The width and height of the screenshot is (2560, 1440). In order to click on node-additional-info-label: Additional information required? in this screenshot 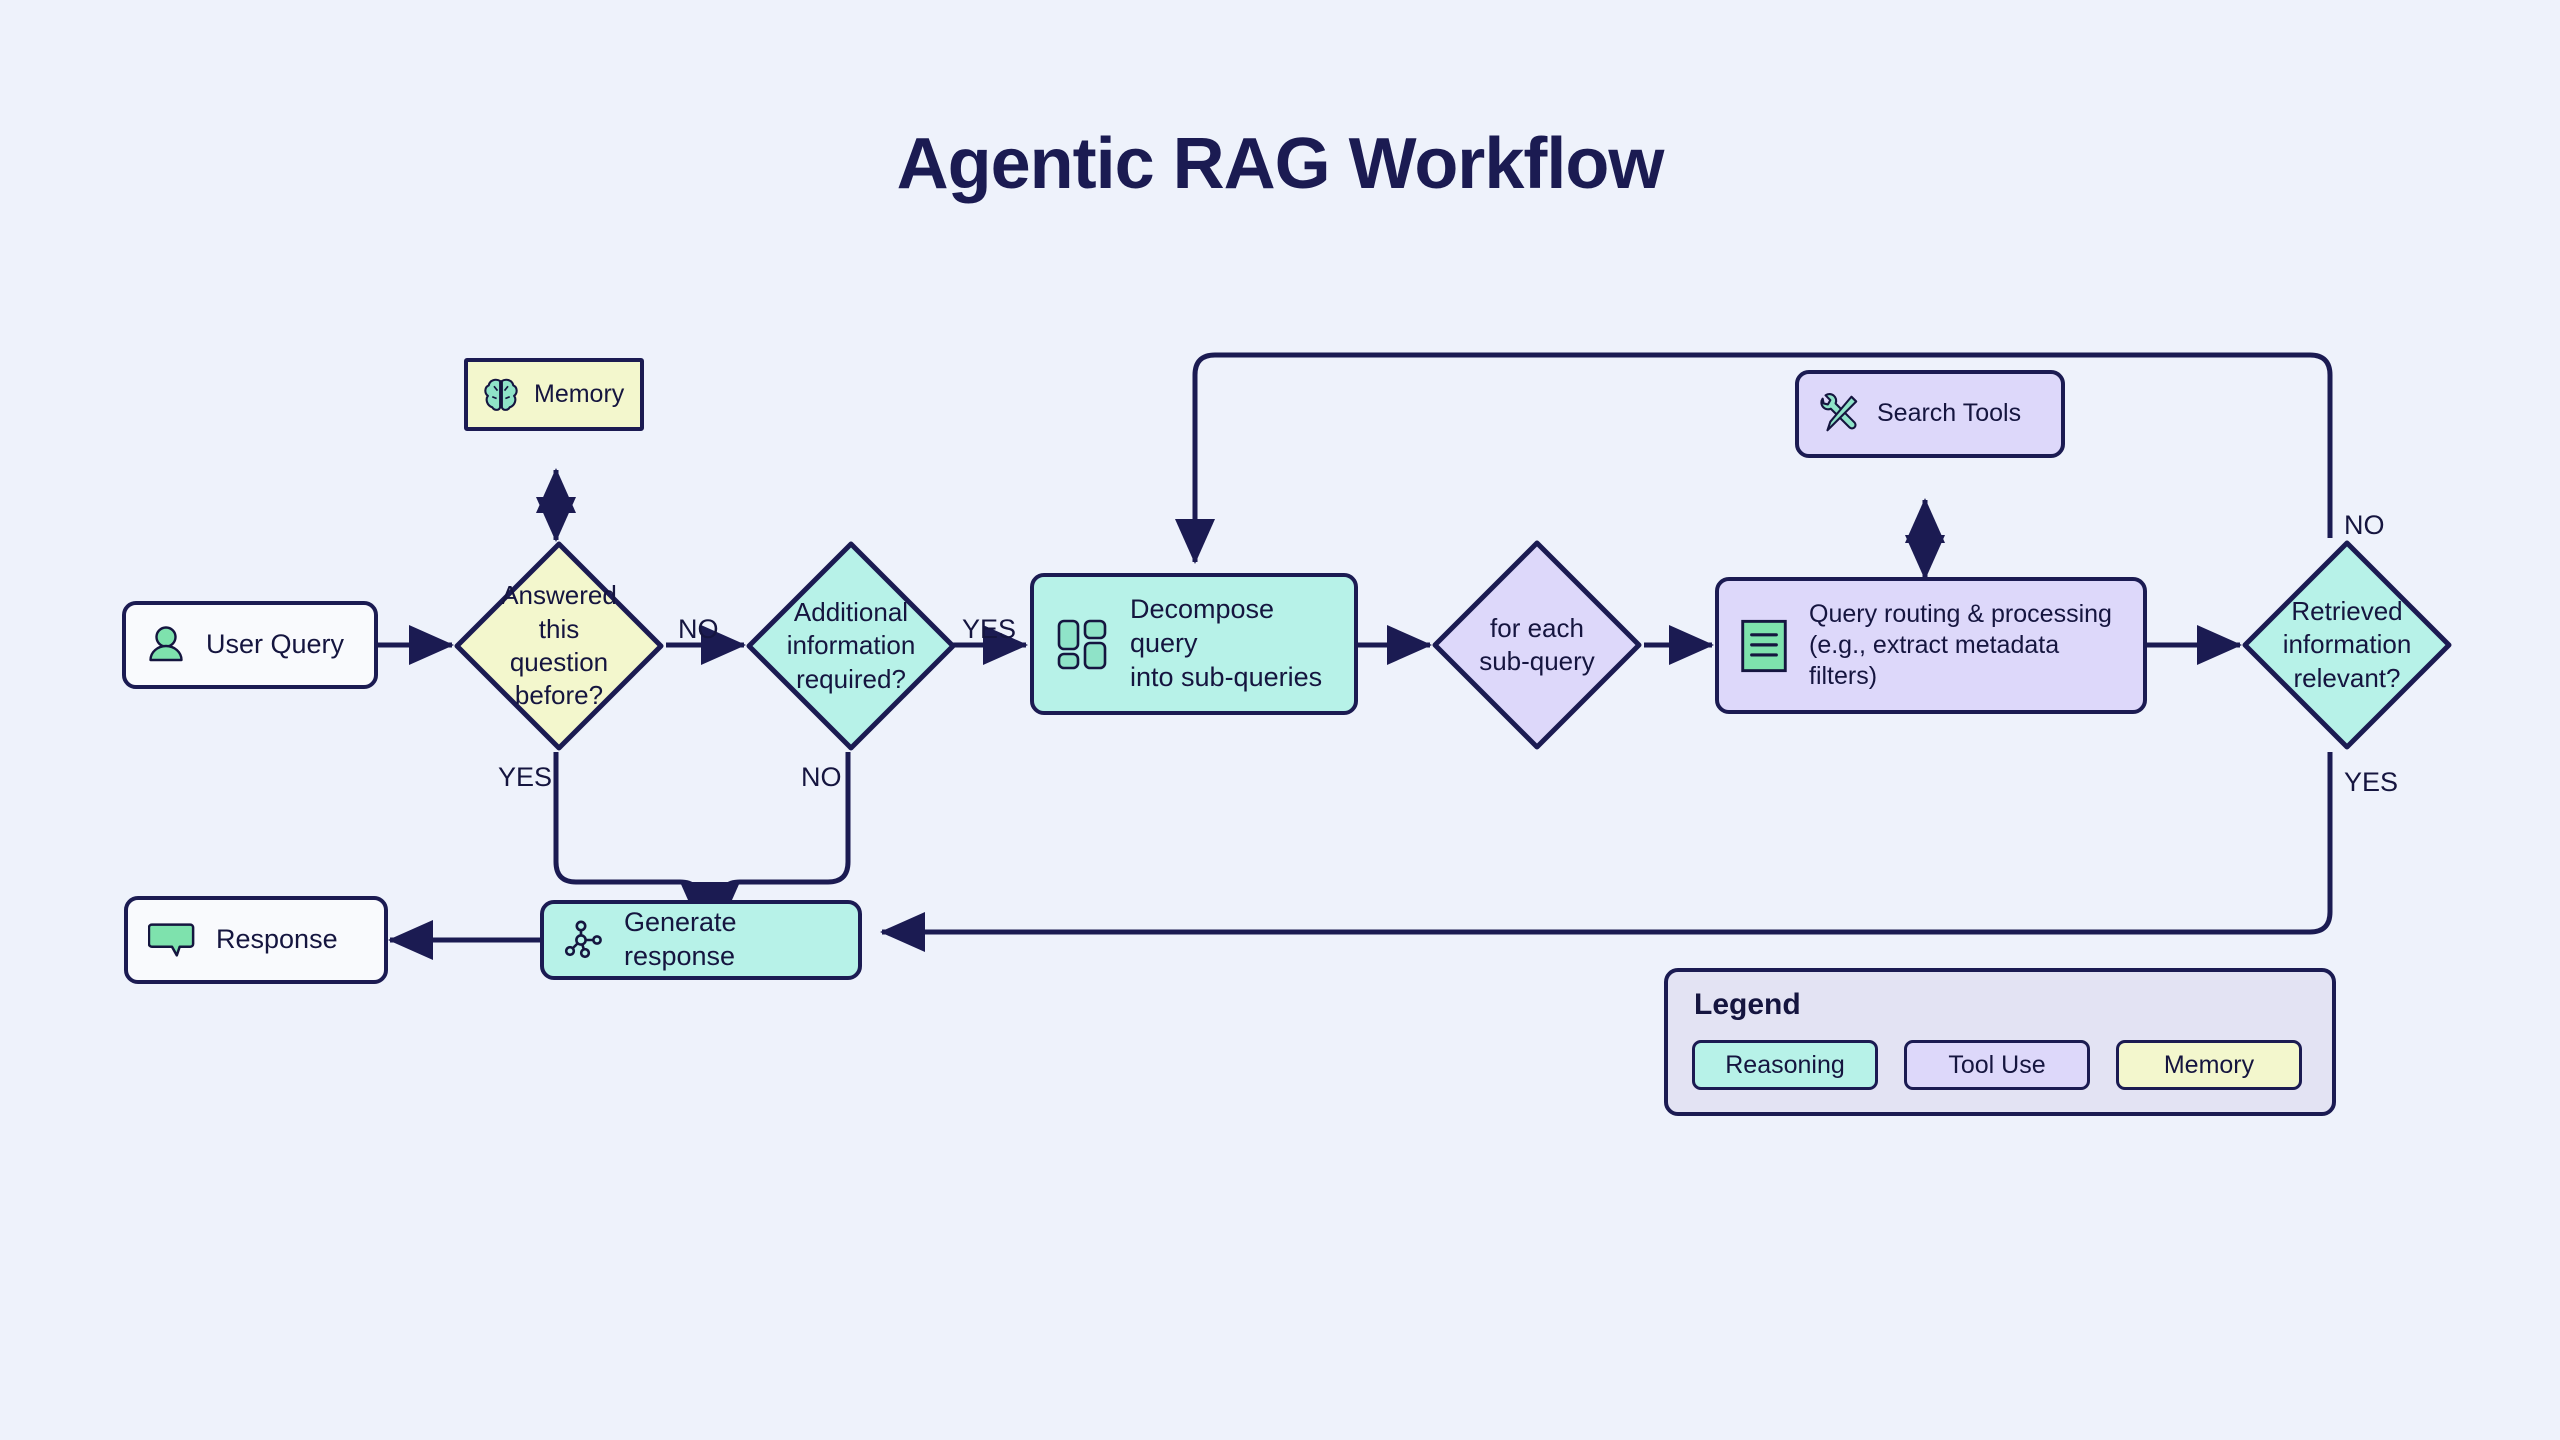, I will do `click(851, 645)`.